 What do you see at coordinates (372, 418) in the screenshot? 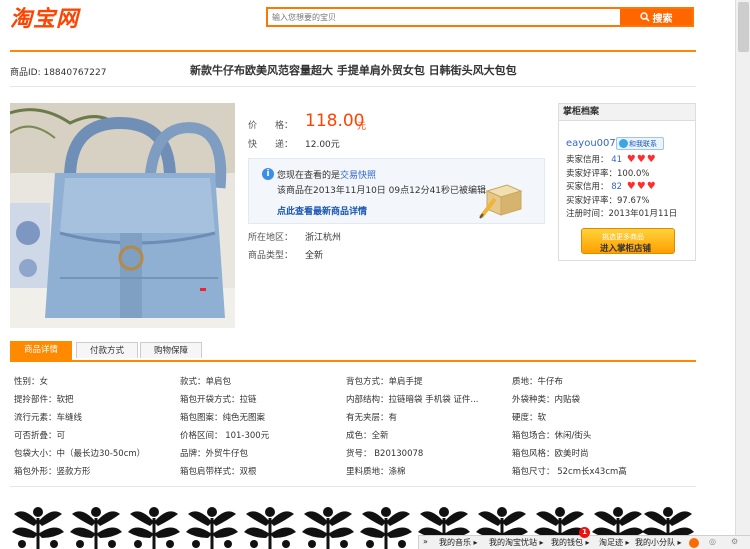
I see `attribute: 有无夹层：有` at bounding box center [372, 418].